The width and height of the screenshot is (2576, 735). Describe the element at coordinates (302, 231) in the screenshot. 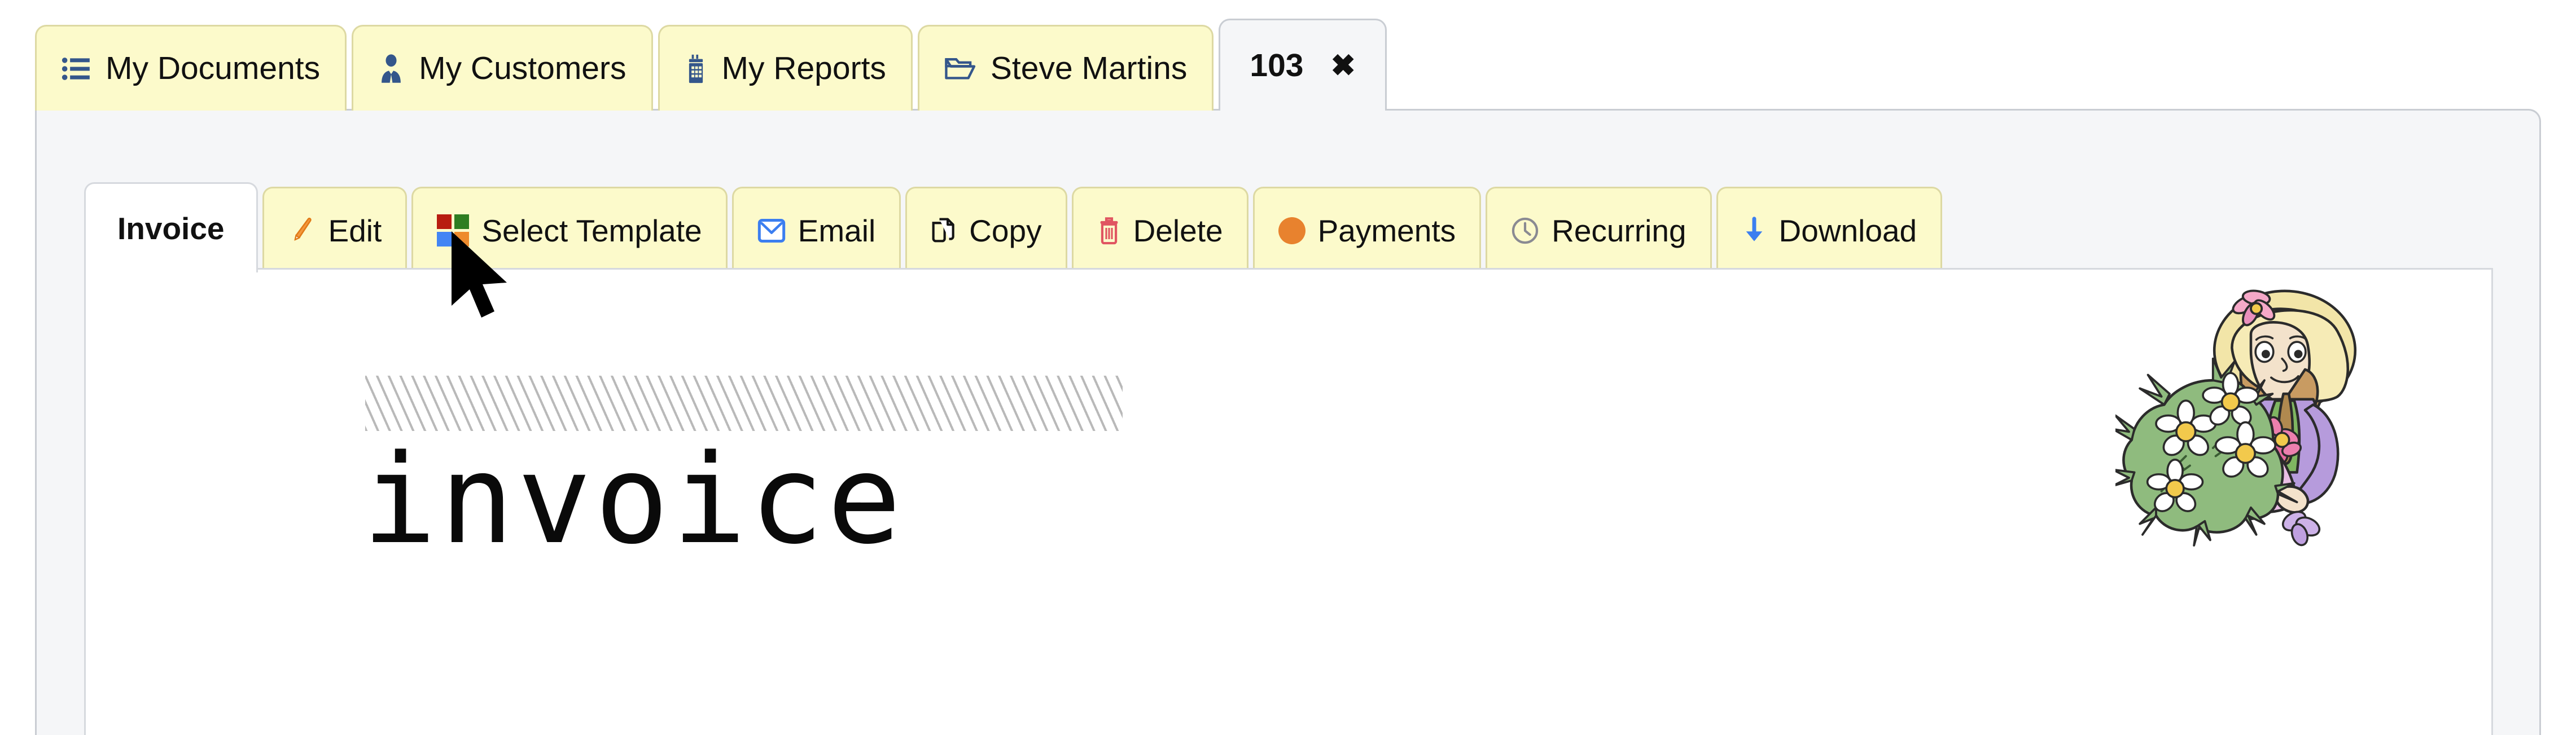

I see `pencil-icon` at that location.